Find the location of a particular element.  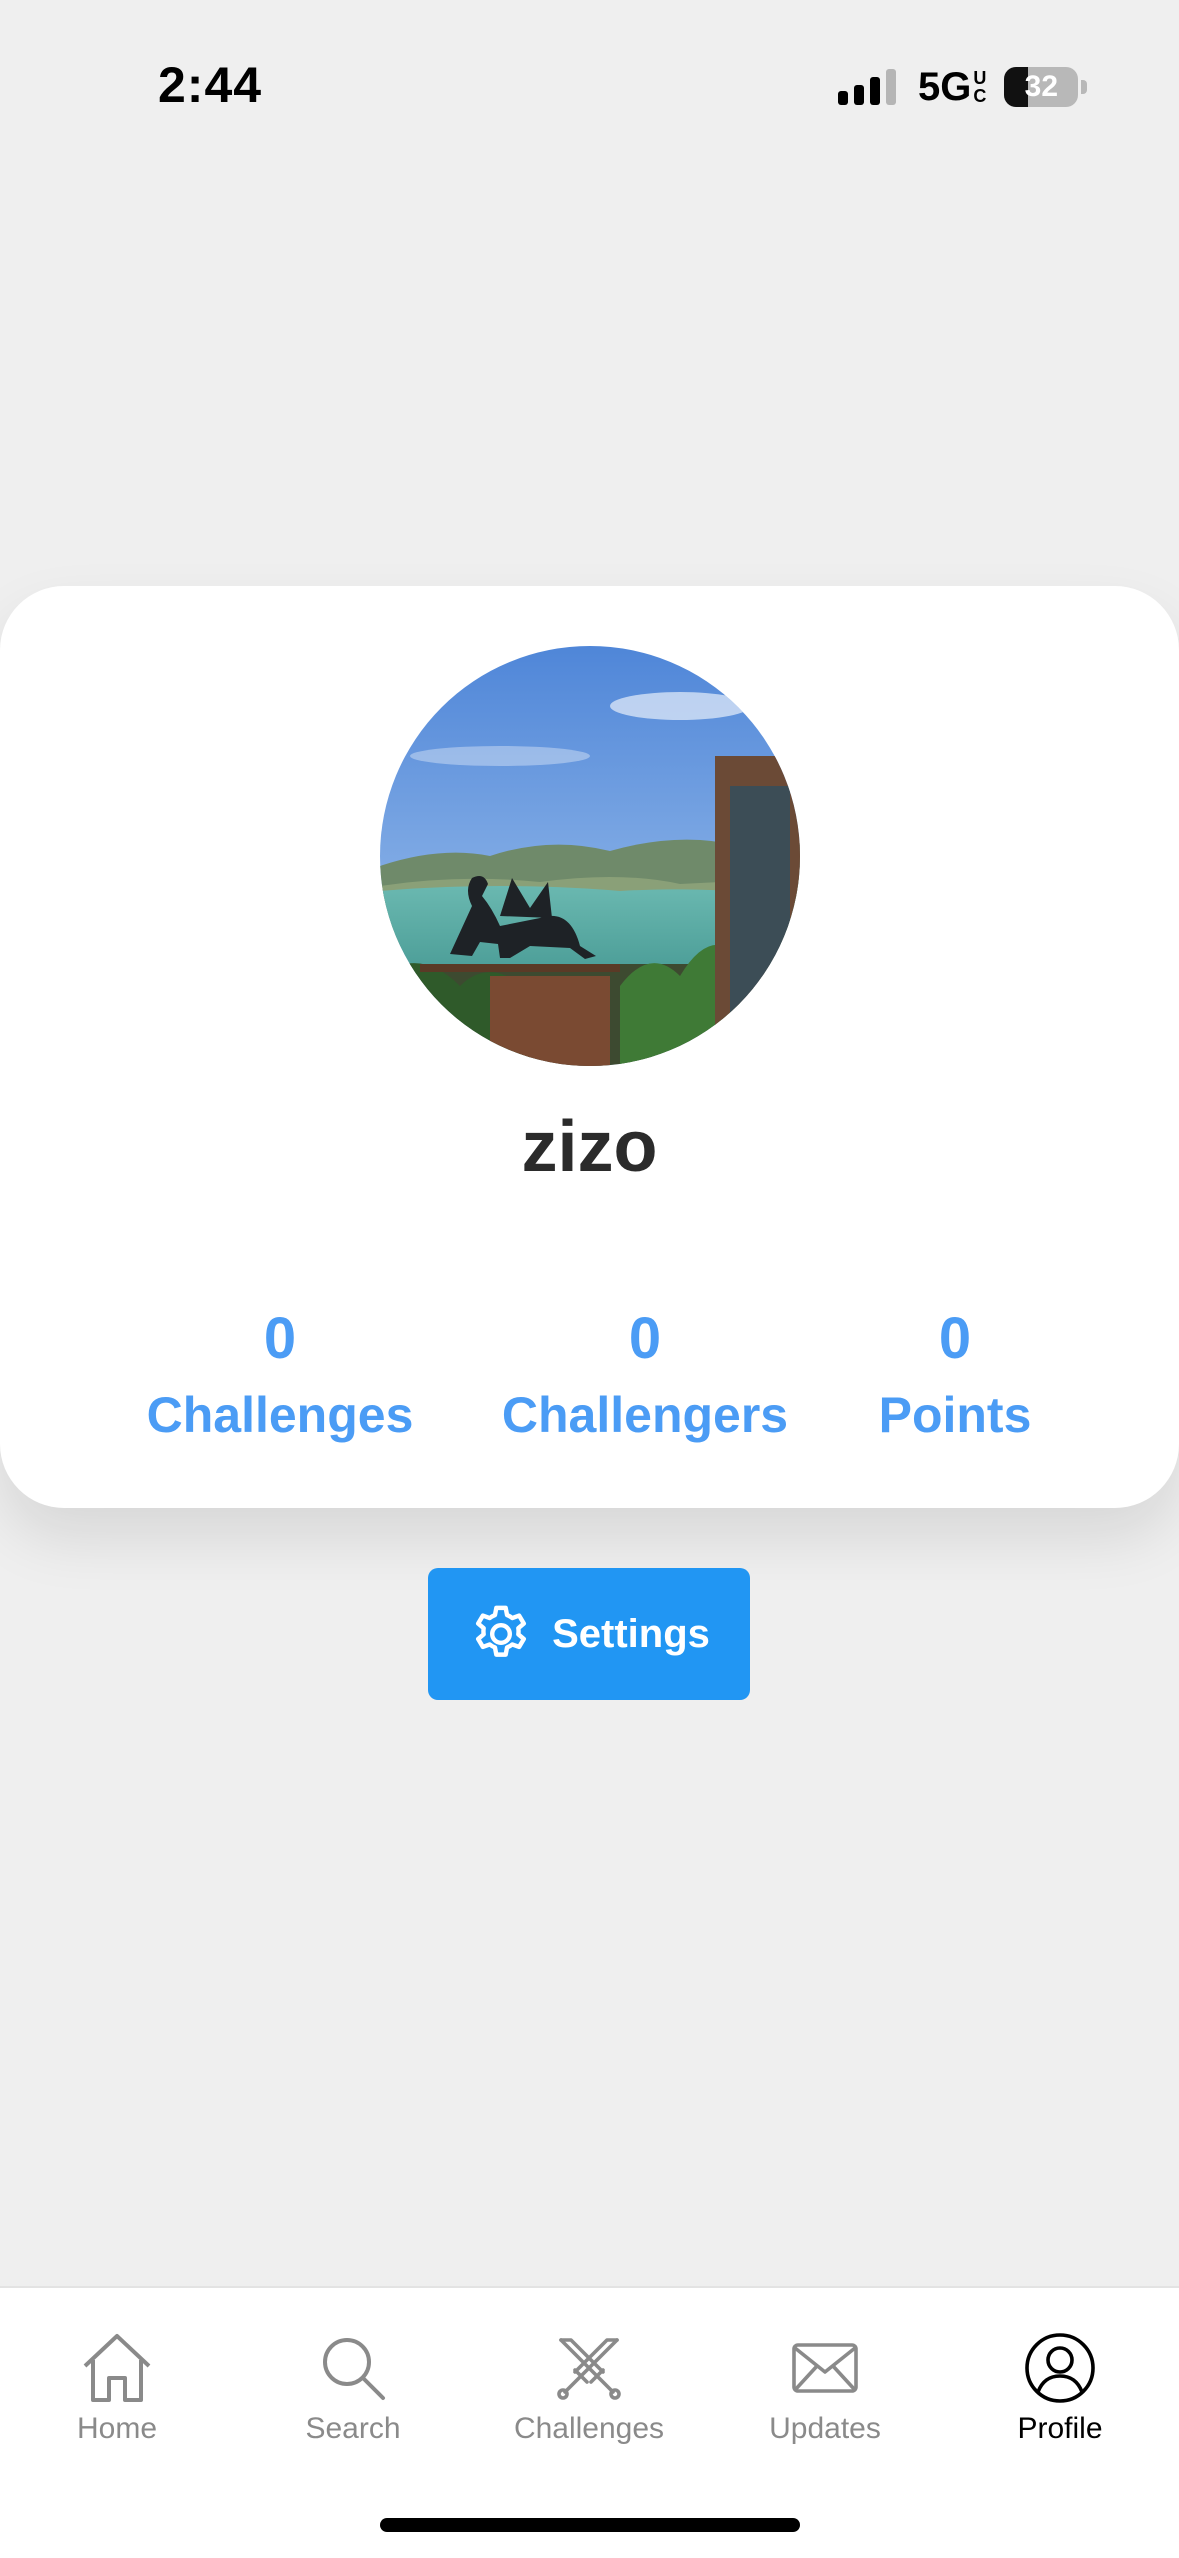

tab-home: Home is located at coordinates (117, 2398).